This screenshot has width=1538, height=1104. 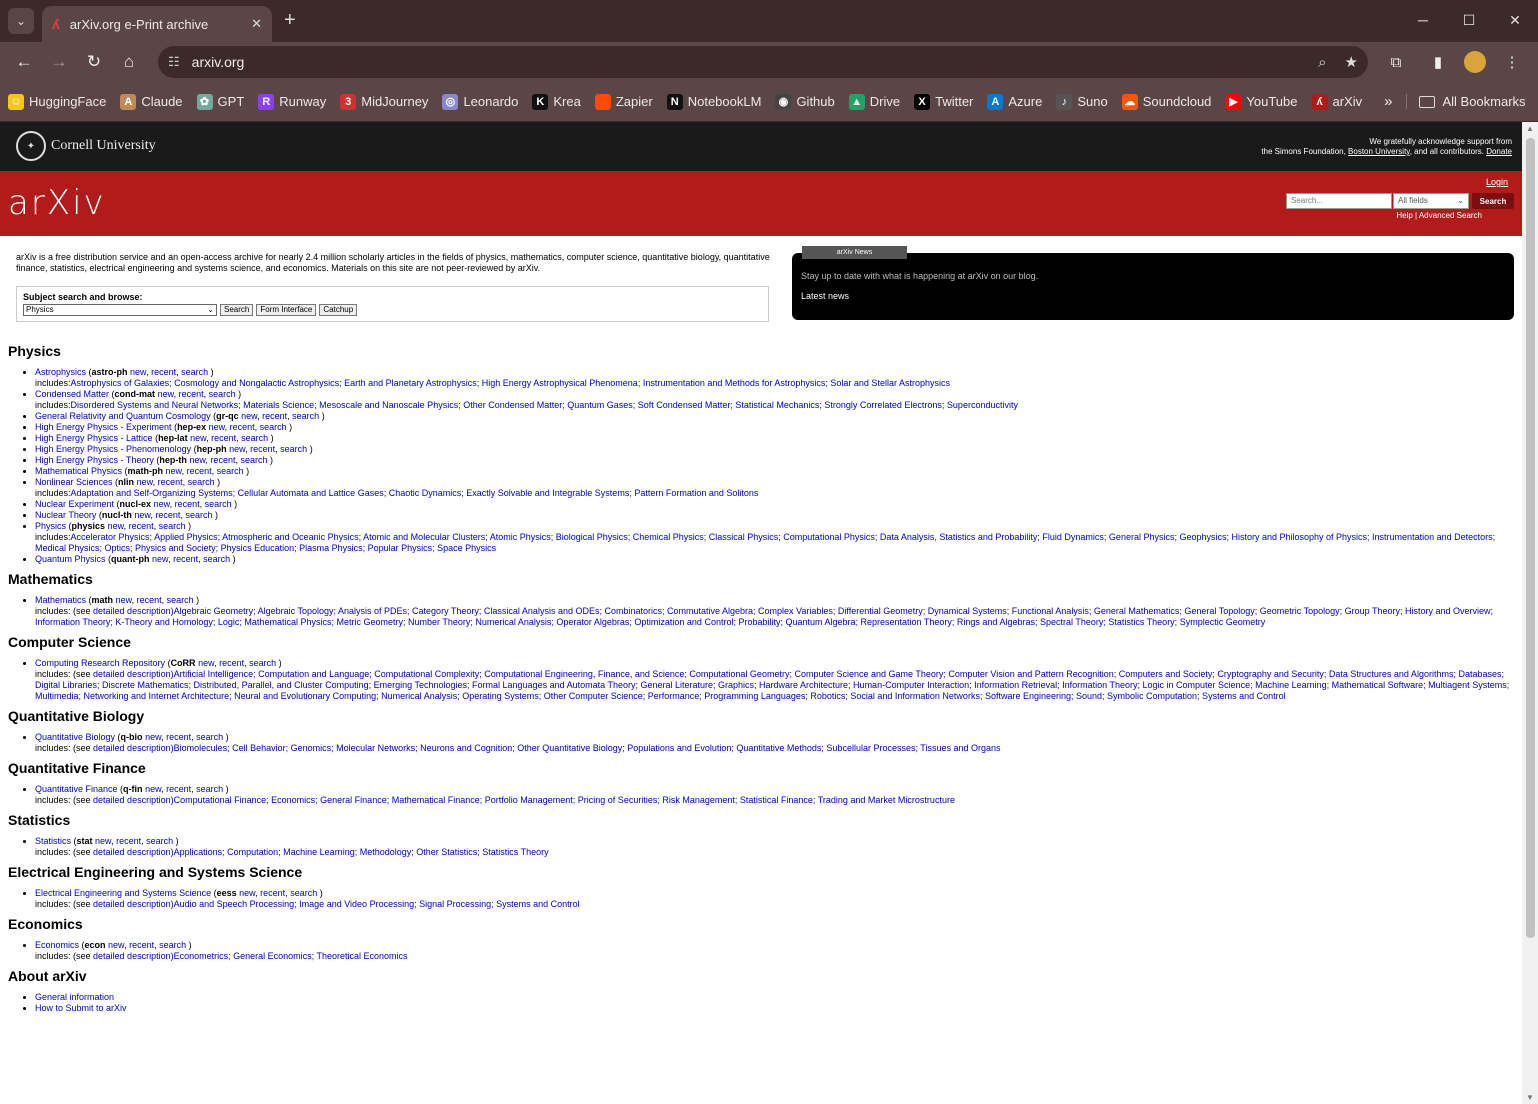 What do you see at coordinates (157, 24) in the screenshot?
I see `tab-arxiv: ʎ arXiv.org e-Print archive ✕` at bounding box center [157, 24].